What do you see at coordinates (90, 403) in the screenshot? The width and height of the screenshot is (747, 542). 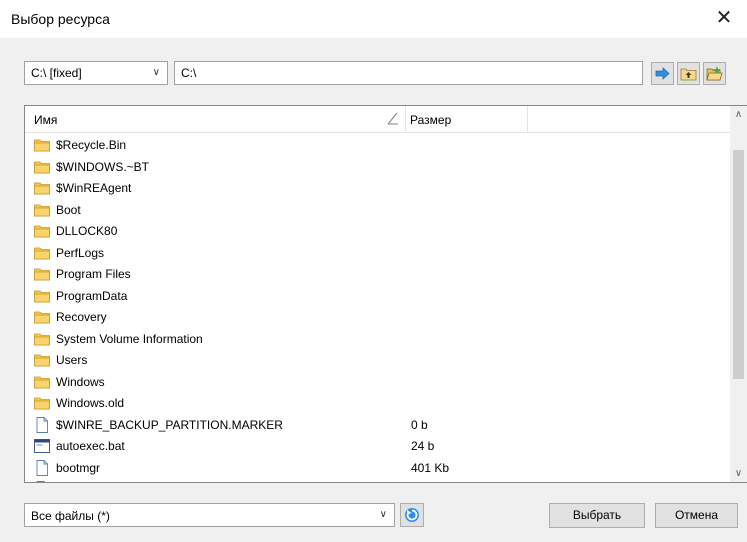 I see `list-item-name: Windows.old` at bounding box center [90, 403].